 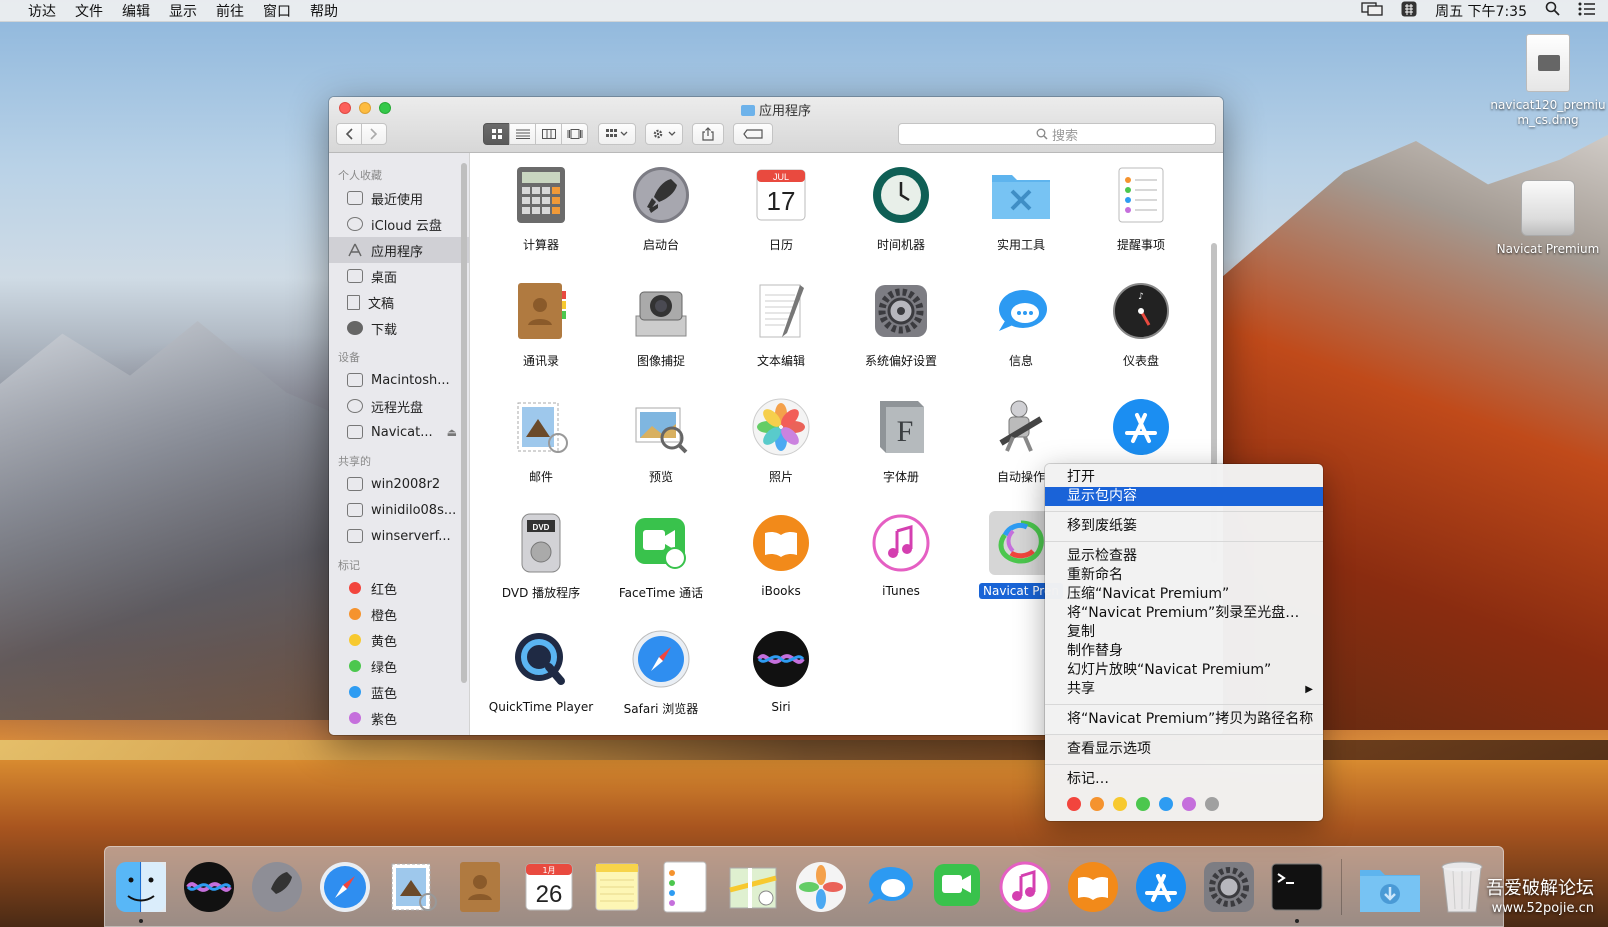 What do you see at coordinates (661, 679) in the screenshot?
I see `app-safari: Safari 浏览器` at bounding box center [661, 679].